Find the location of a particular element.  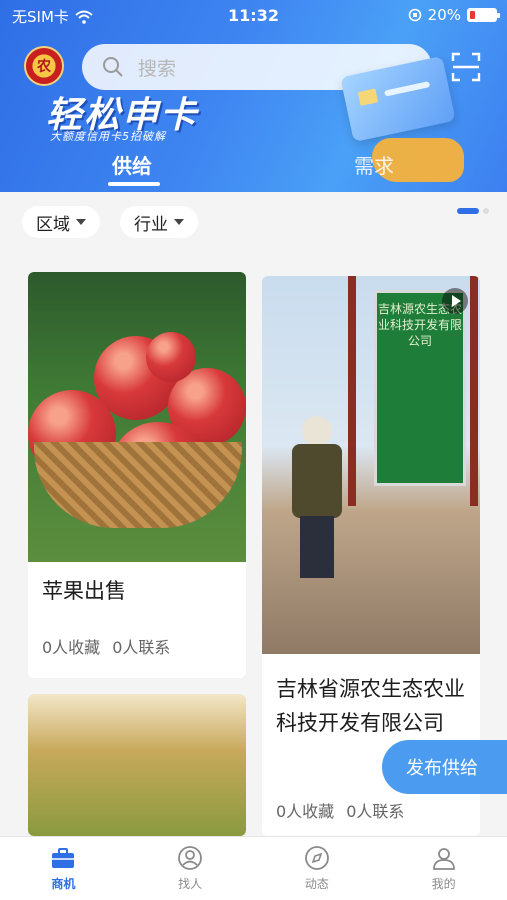

rotation-lock-icon is located at coordinates (414, 15).